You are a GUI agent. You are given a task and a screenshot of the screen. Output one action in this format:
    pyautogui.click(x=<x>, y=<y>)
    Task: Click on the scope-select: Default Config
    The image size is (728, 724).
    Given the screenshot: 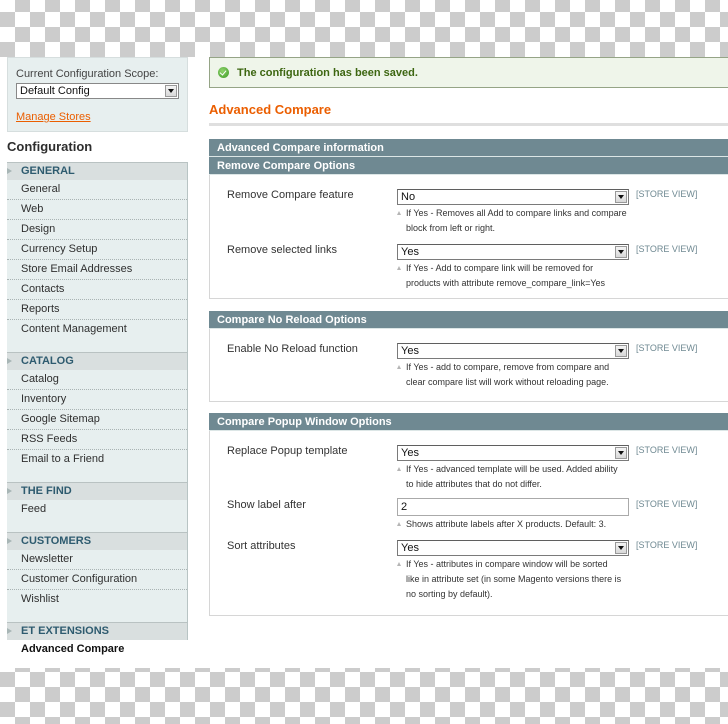 What is the action you would take?
    pyautogui.click(x=97, y=91)
    